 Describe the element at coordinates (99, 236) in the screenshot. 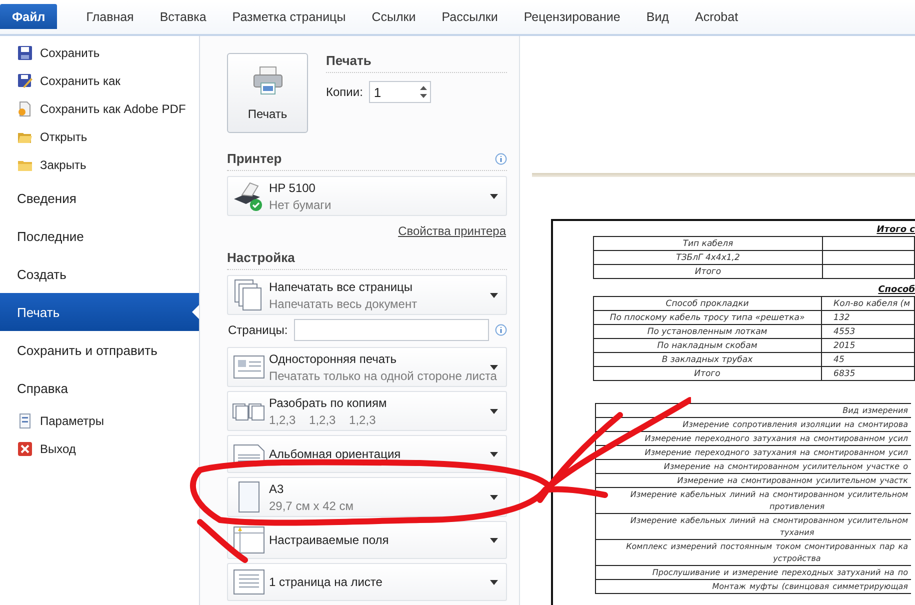

I see `menu-item: Последние` at that location.